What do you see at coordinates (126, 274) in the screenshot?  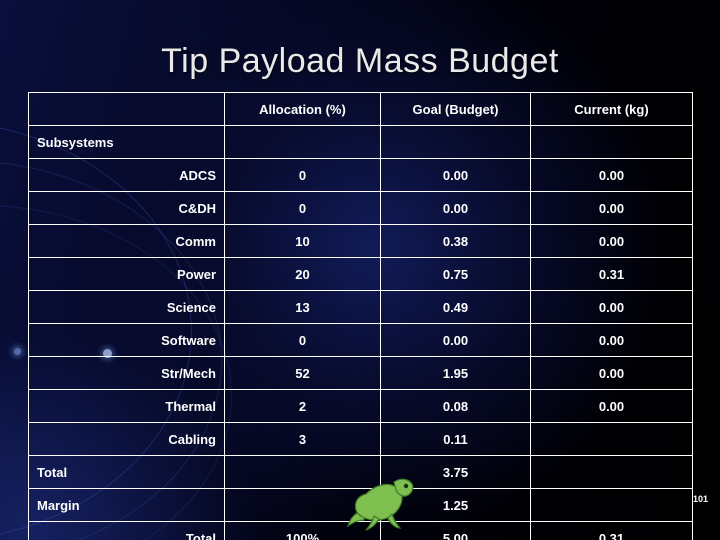 I see `row-label: Power` at bounding box center [126, 274].